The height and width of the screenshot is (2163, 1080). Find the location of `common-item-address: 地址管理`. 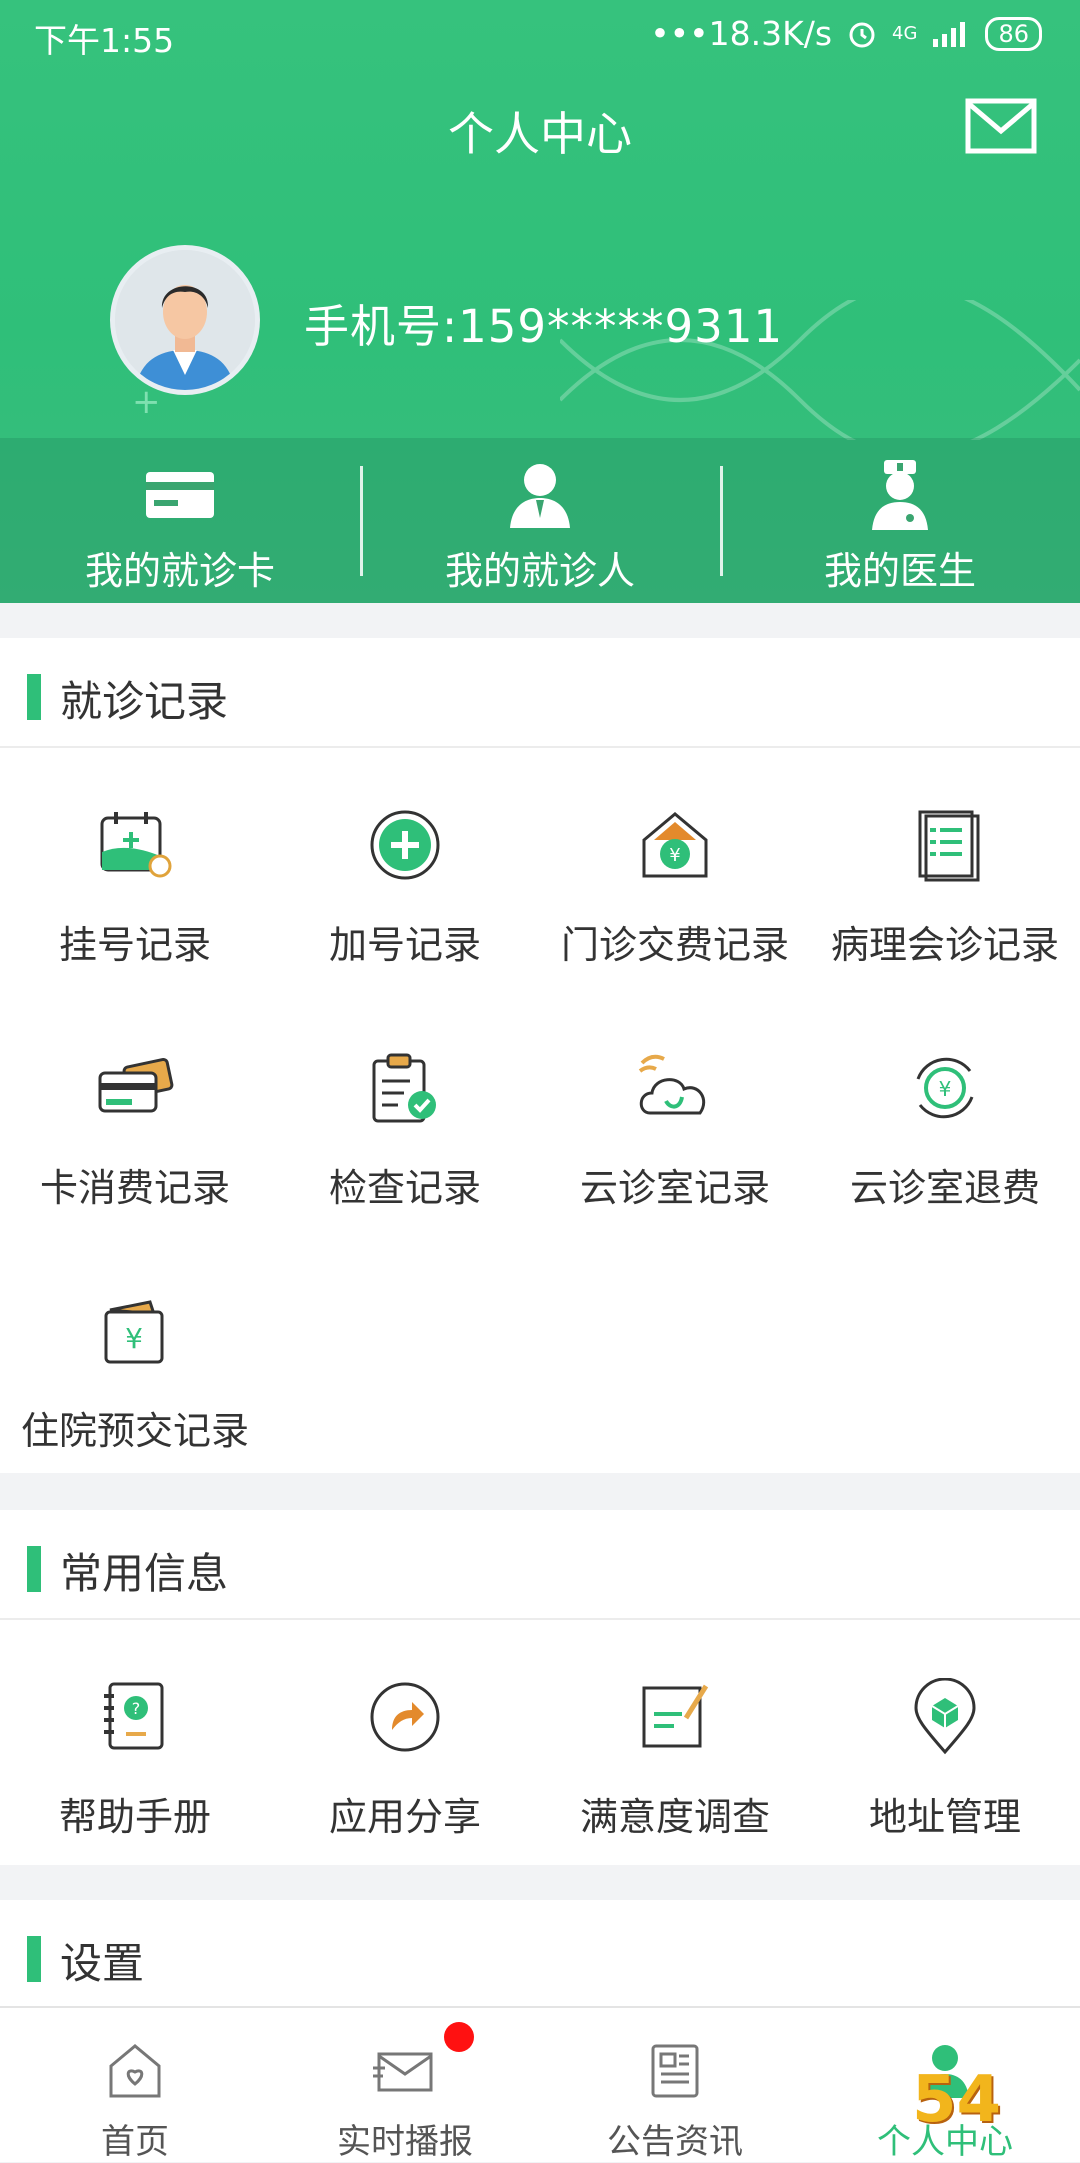

common-item-address: 地址管理 is located at coordinates (945, 1741).